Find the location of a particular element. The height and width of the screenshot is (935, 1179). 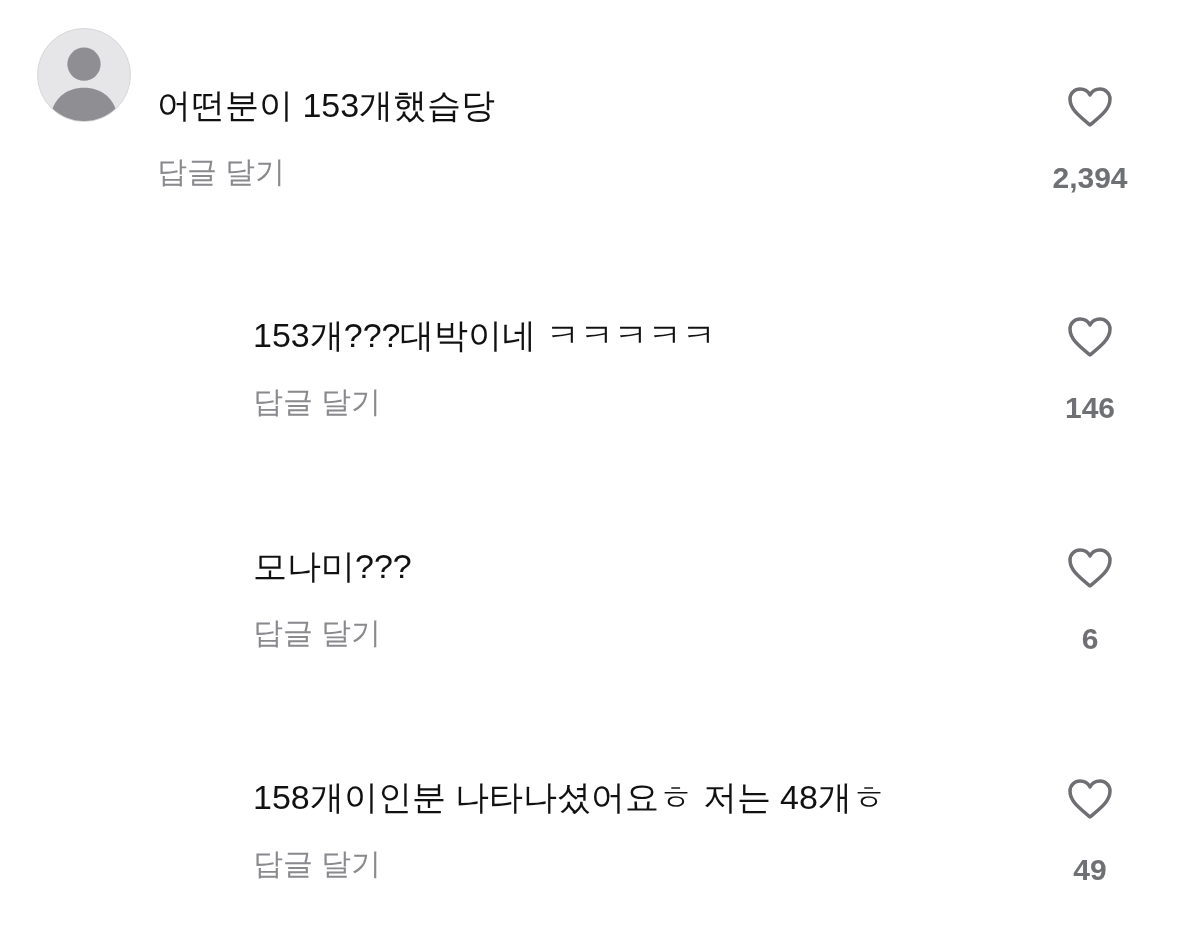

like-count: 146 is located at coordinates (1090, 408).